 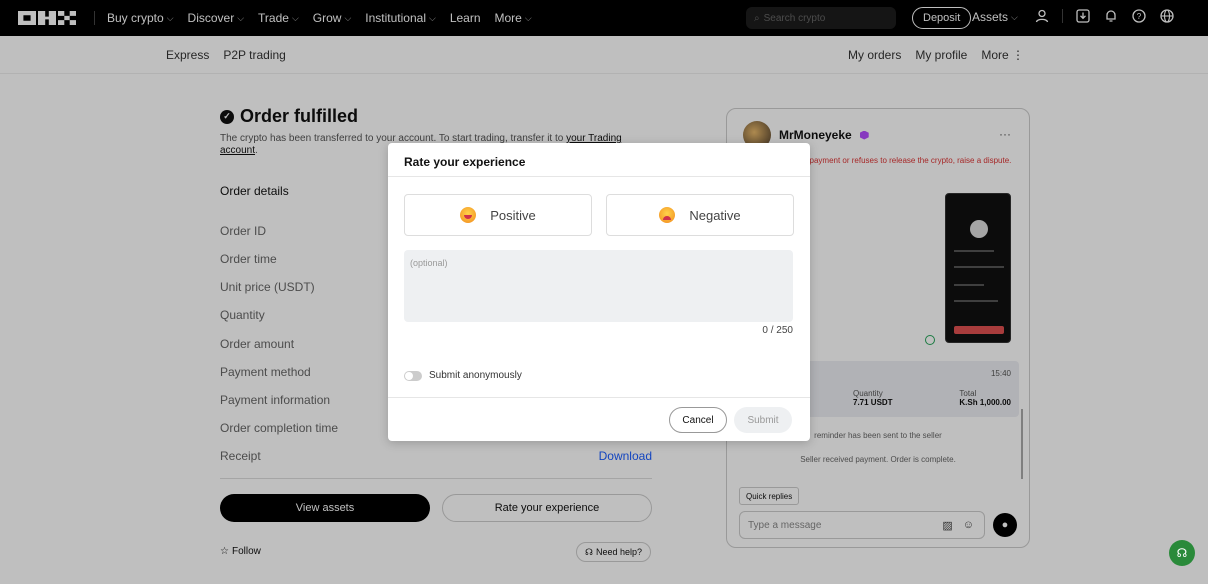 What do you see at coordinates (947, 525) in the screenshot?
I see `image-upload-icon: ▨` at bounding box center [947, 525].